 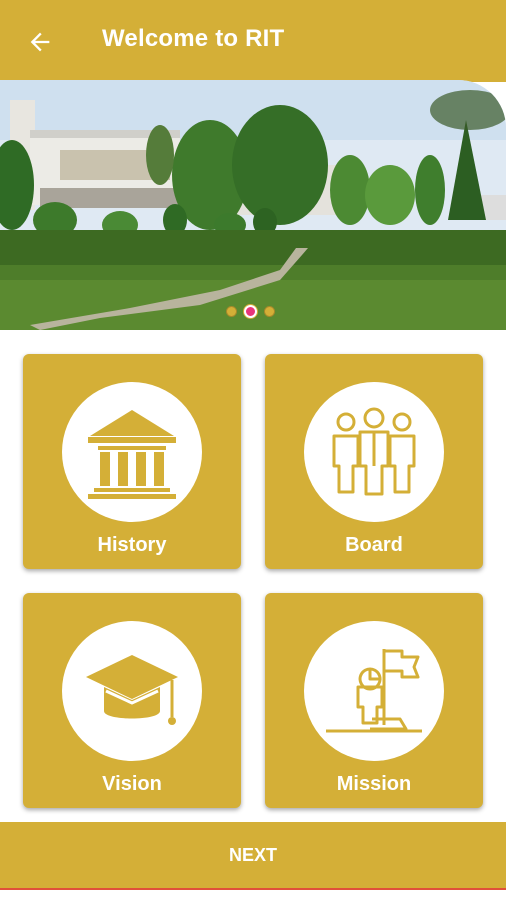 I want to click on app-bar: Welcome to RIT, so click(x=253, y=41).